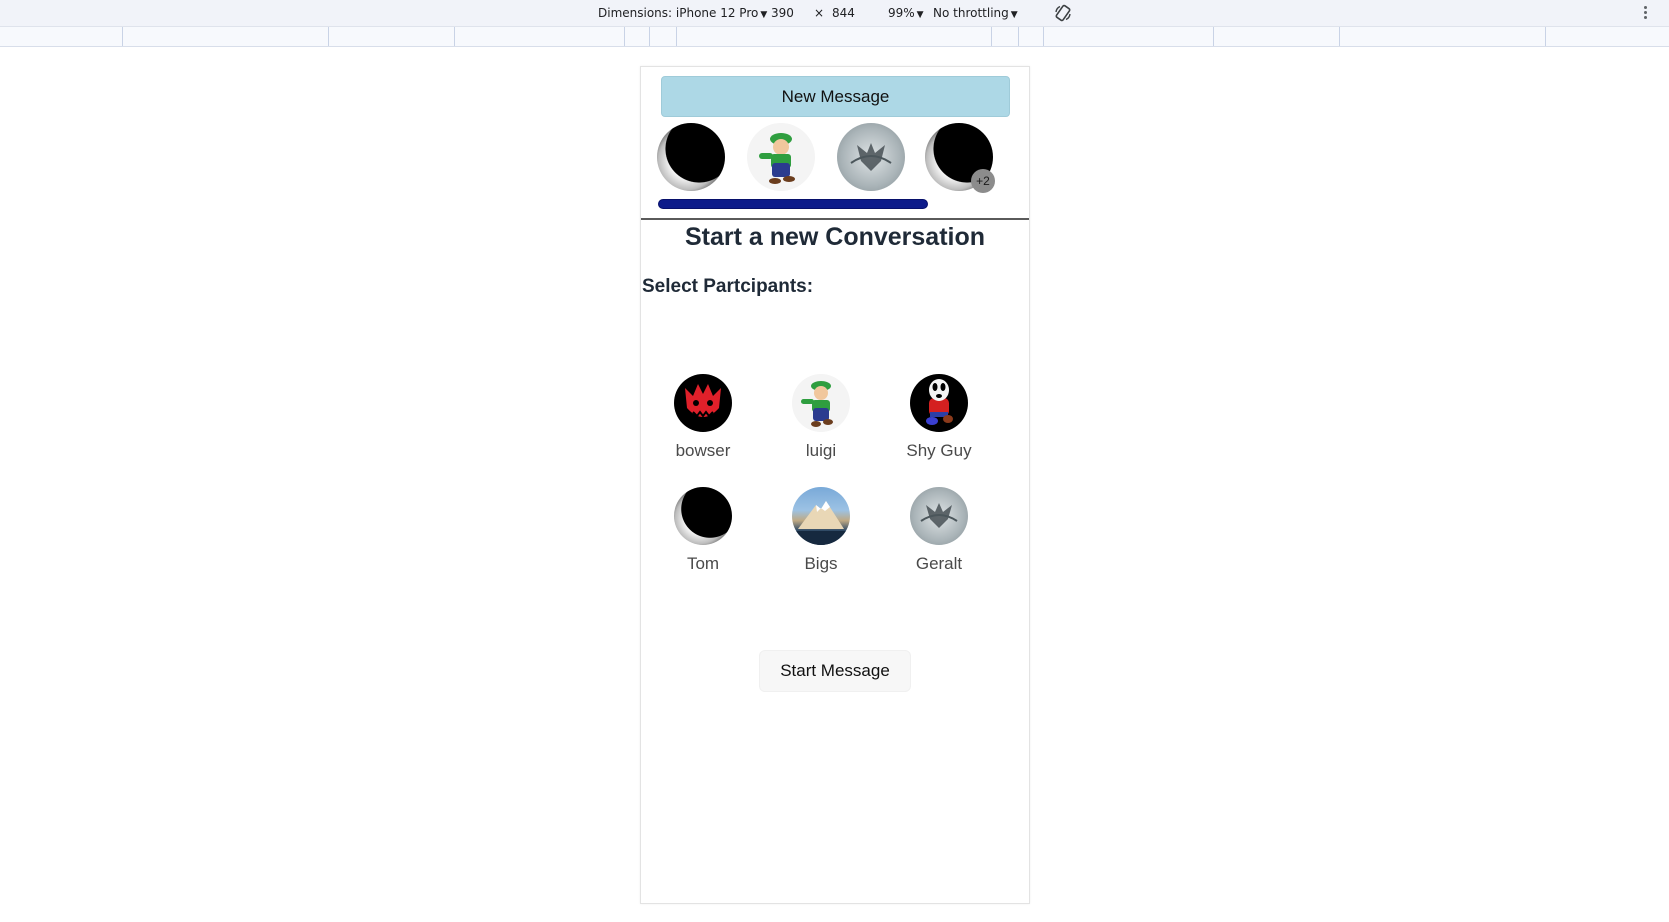 The width and height of the screenshot is (1669, 922). Describe the element at coordinates (678, 13) in the screenshot. I see `device-select-label: Dimensions: iPhone 12 Pro` at that location.